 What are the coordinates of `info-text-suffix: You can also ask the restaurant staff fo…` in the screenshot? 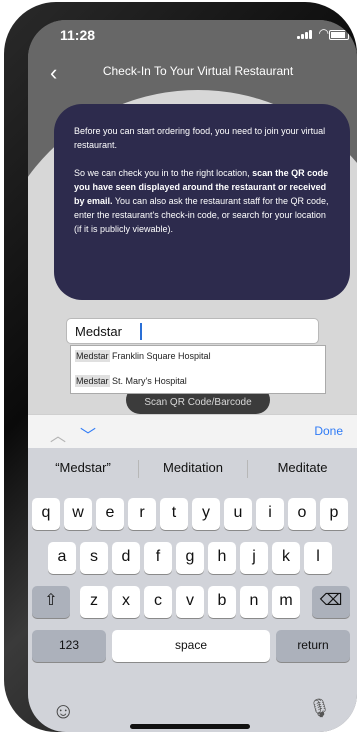 It's located at (201, 215).